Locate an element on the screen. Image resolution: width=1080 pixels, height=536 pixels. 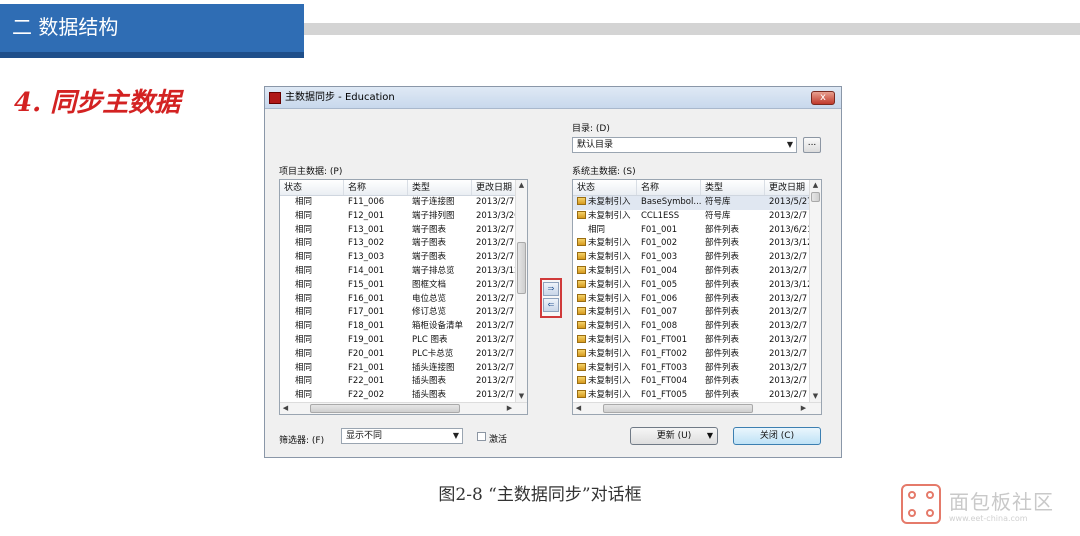
copy-to-system-button: ⇐ is located at coordinates (551, 305).